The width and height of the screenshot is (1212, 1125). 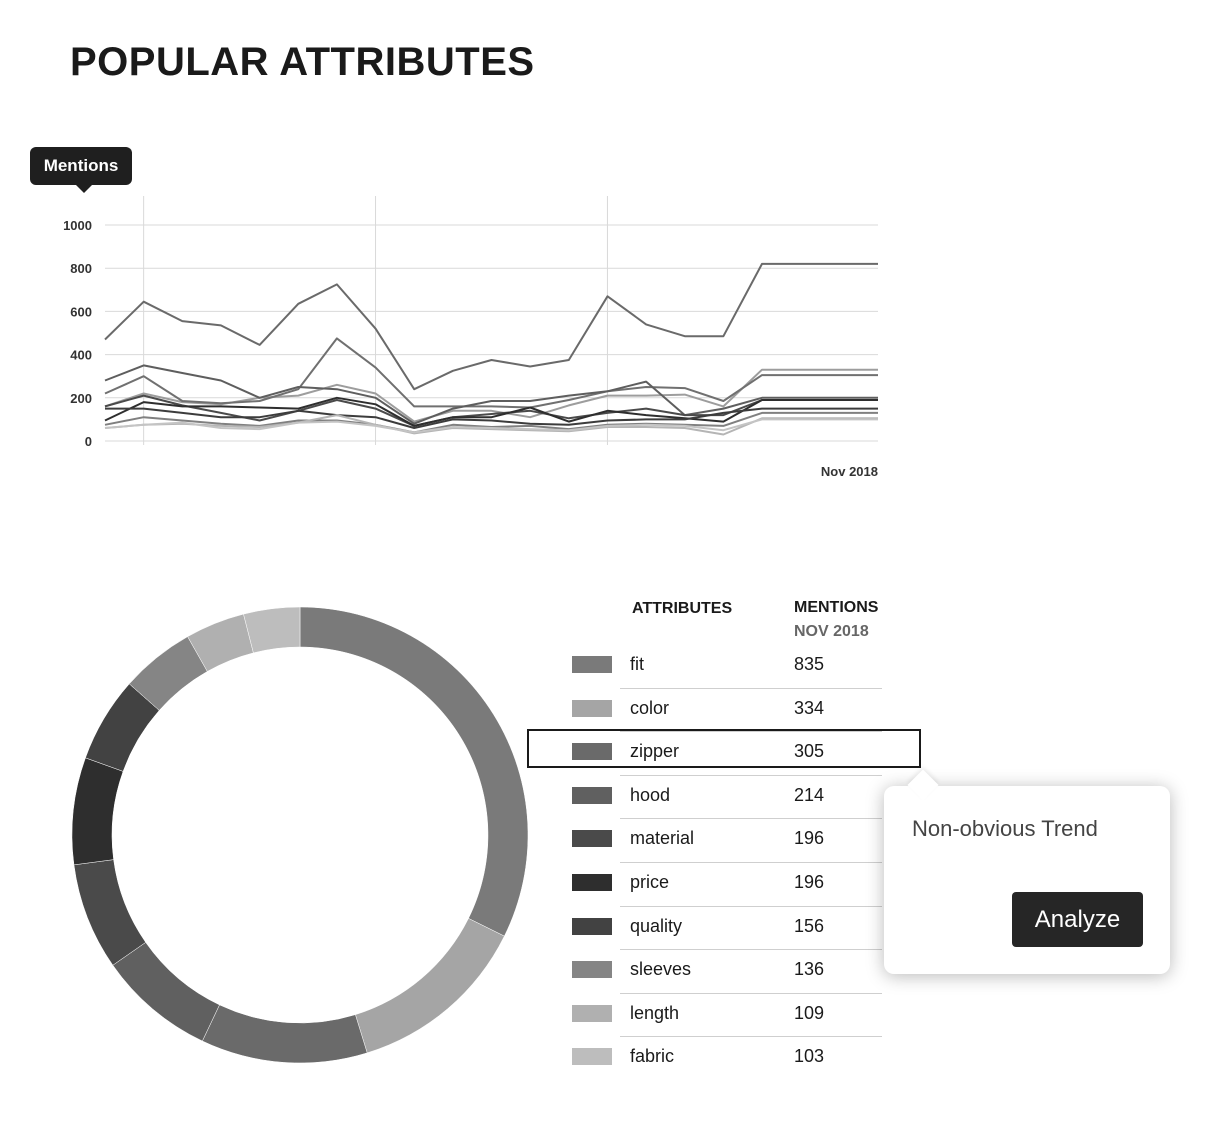 I want to click on attribute-row-color: color 334, so click(x=725, y=711).